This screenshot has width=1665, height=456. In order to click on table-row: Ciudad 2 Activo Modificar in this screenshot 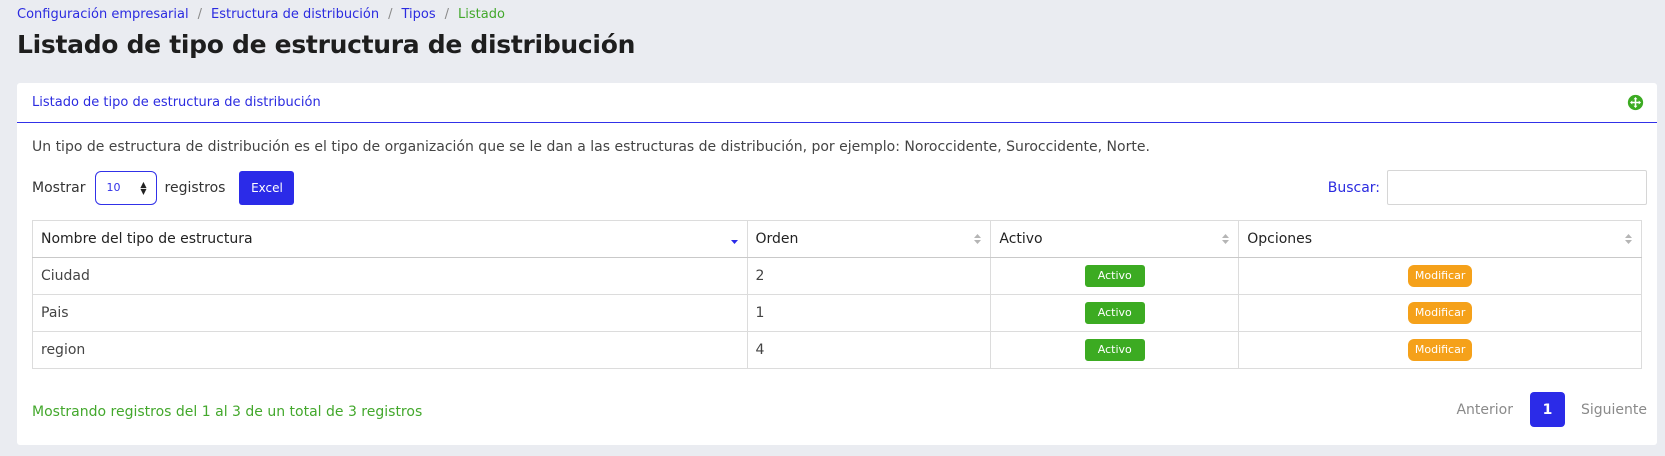, I will do `click(837, 276)`.